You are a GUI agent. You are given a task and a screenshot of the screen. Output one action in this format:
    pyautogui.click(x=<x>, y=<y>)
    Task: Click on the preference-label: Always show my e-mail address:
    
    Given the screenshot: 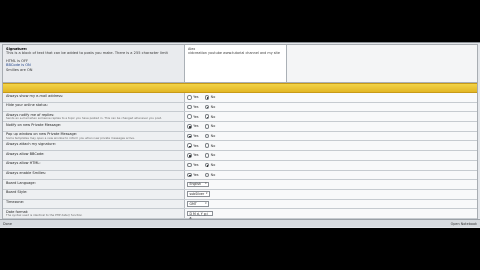 What is the action you would take?
    pyautogui.click(x=35, y=95)
    